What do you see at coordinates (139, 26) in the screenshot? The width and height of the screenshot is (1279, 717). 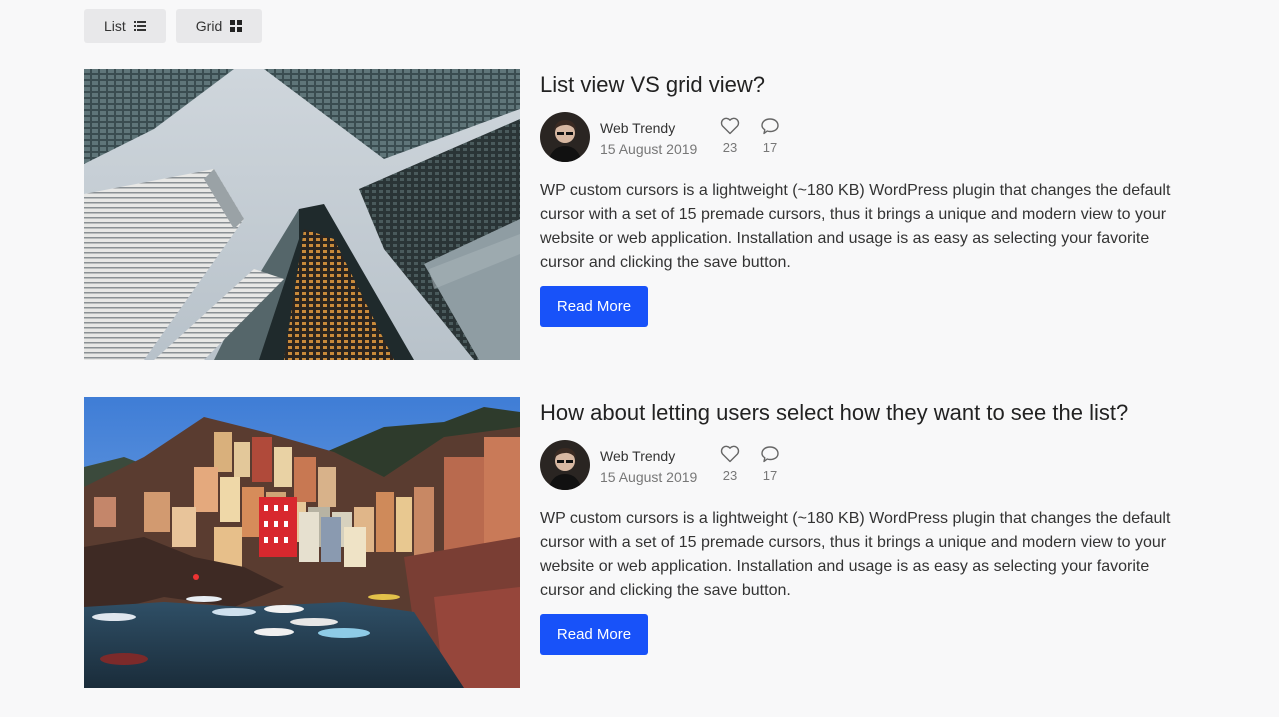 I see `list-icon` at bounding box center [139, 26].